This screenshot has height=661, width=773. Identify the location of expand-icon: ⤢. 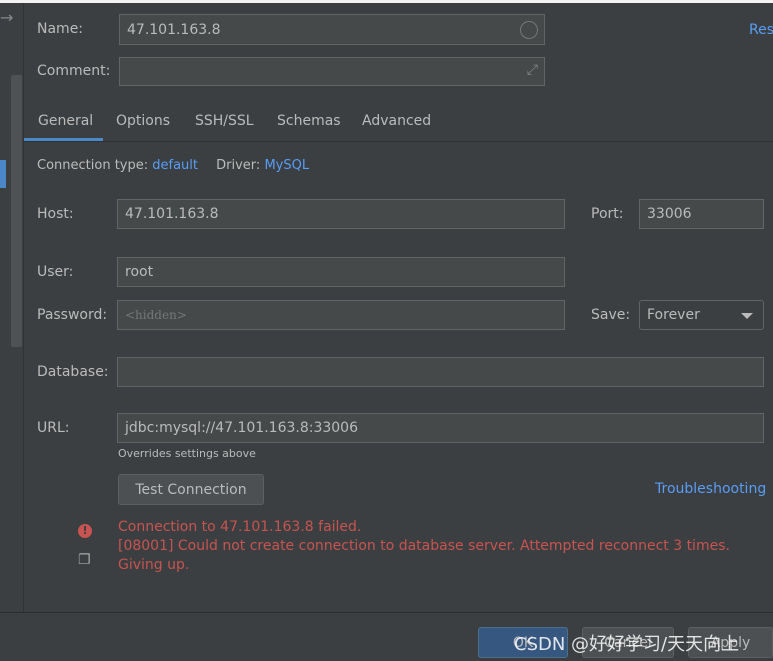
(532, 70).